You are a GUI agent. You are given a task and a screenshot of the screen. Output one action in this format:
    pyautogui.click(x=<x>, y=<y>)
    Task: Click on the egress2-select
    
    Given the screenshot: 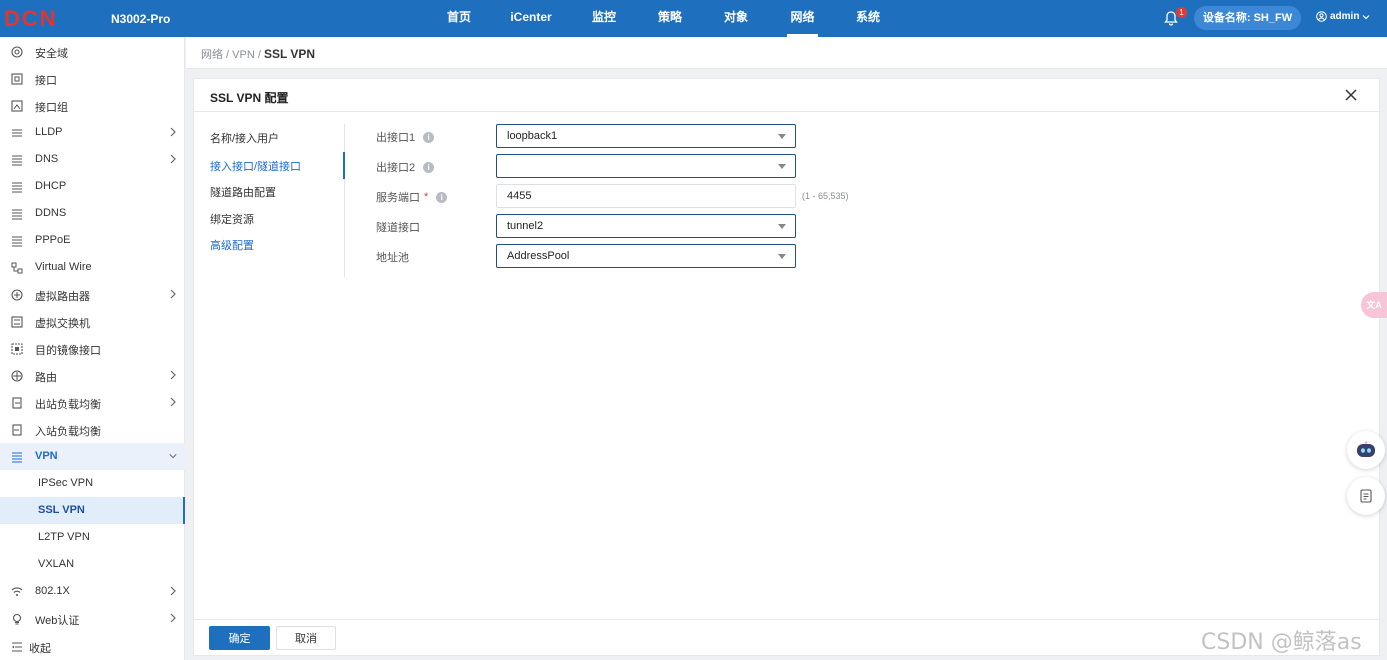 What is the action you would take?
    pyautogui.click(x=646, y=166)
    